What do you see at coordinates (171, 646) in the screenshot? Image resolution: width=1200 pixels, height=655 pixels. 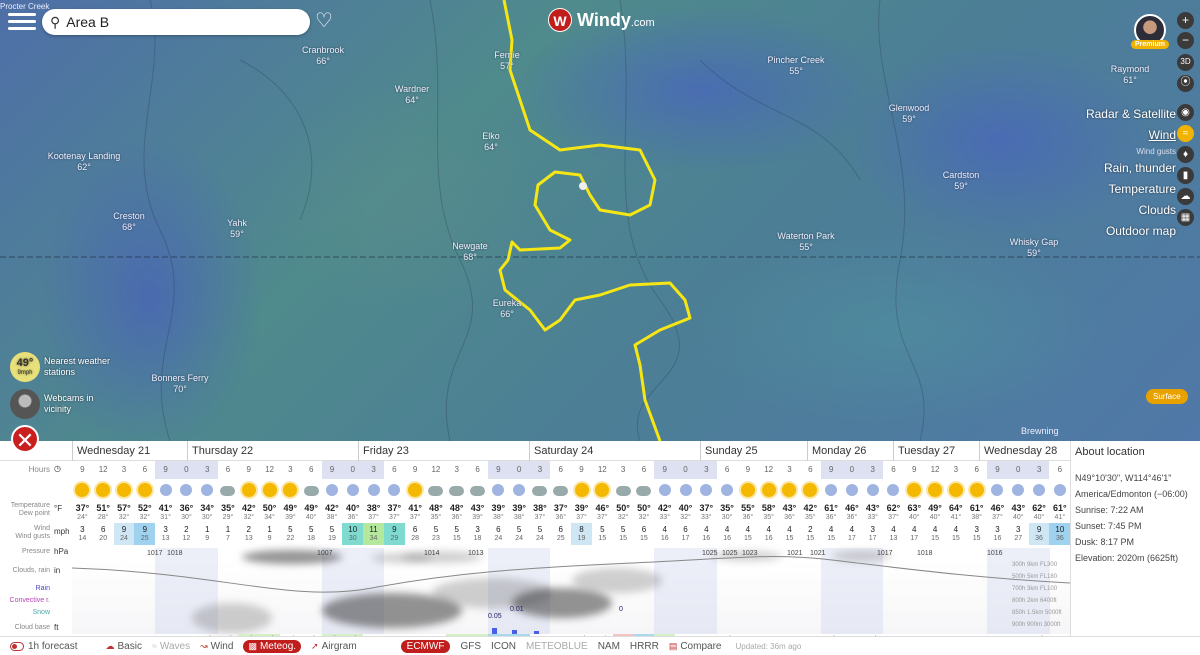 I see `tab-waves: ≈ Waves` at bounding box center [171, 646].